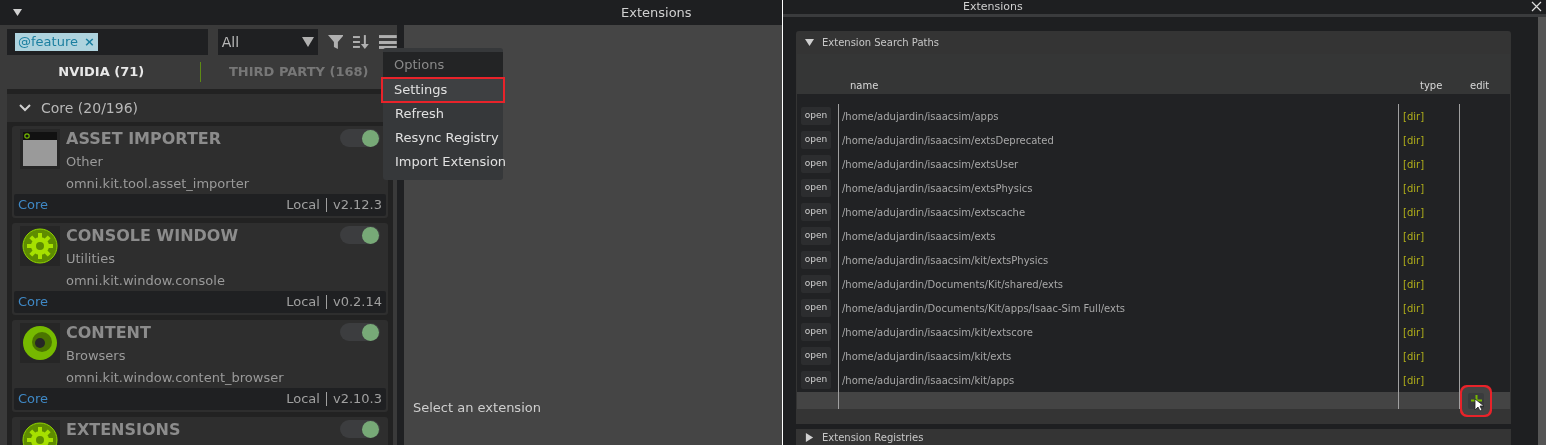 Image resolution: width=1546 pixels, height=445 pixels. What do you see at coordinates (919, 236) in the screenshot?
I see `path-cell-text: /home/adujardin/isaacsim/exts` at bounding box center [919, 236].